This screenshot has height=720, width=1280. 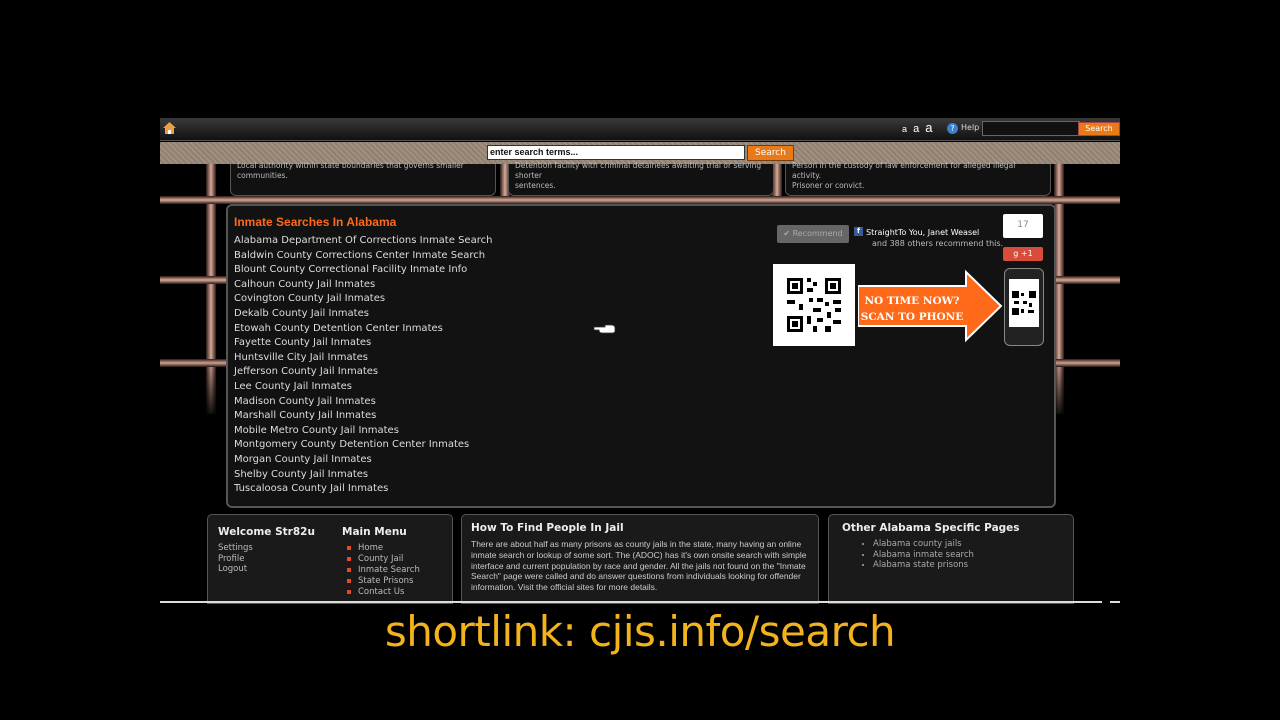 What do you see at coordinates (363, 387) in the screenshot?
I see `inmate-link-lee: Lee County Jail Inmates` at bounding box center [363, 387].